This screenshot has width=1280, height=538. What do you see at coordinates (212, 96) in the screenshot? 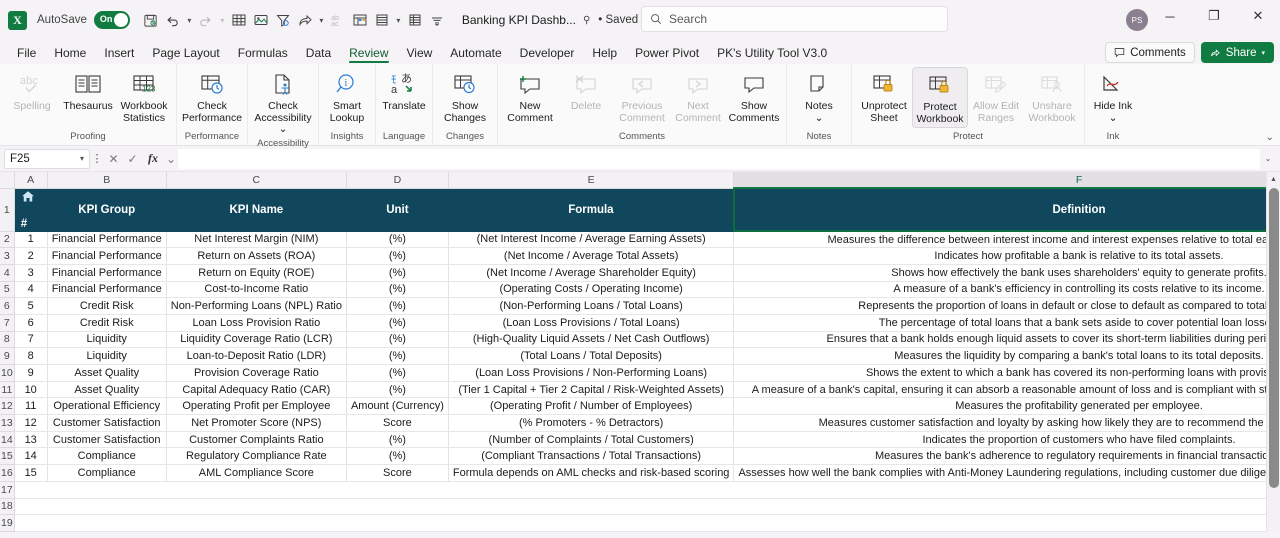
I see `check-performance-button: Check Performance` at bounding box center [212, 96].